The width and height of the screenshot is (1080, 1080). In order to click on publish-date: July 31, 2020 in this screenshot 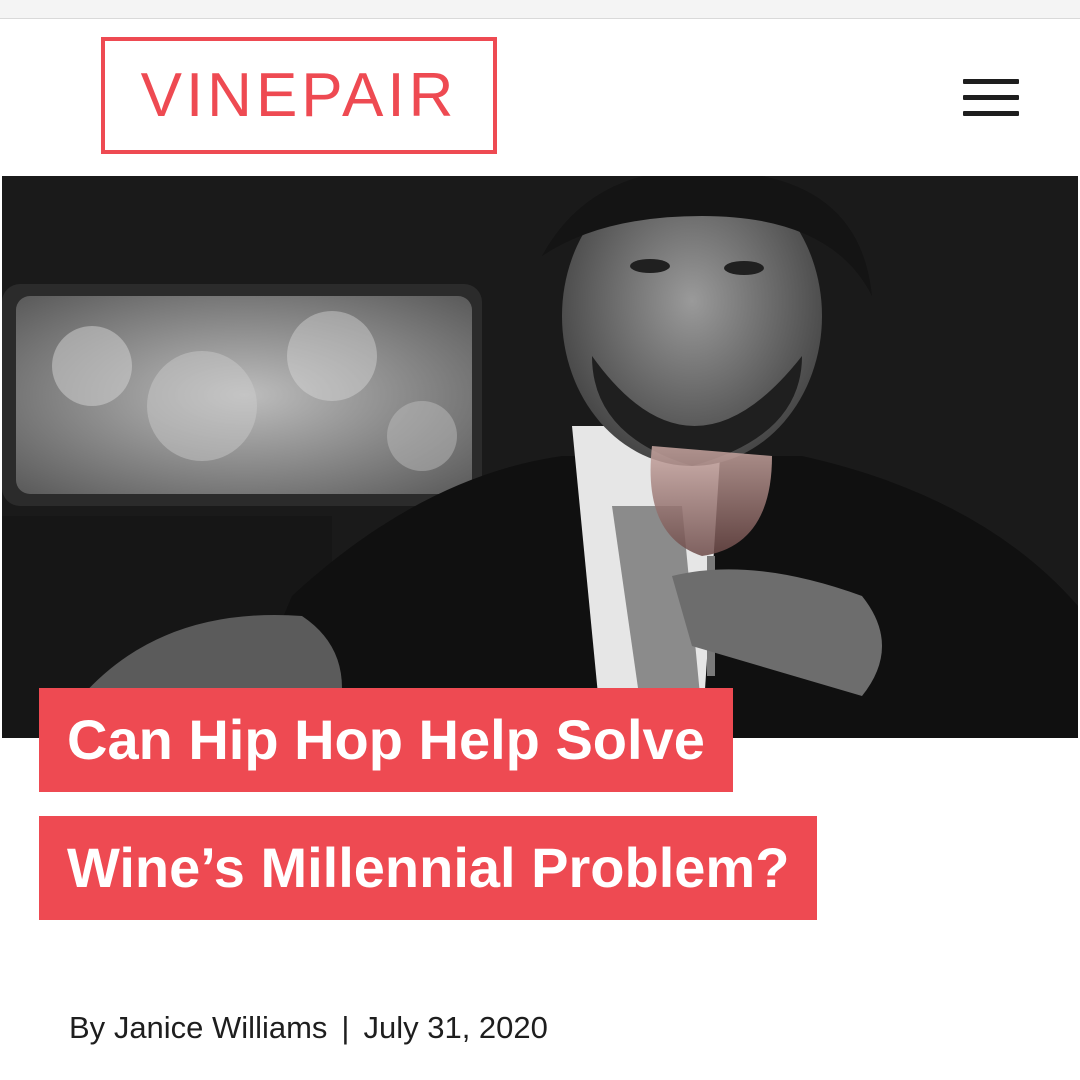, I will do `click(455, 1027)`.